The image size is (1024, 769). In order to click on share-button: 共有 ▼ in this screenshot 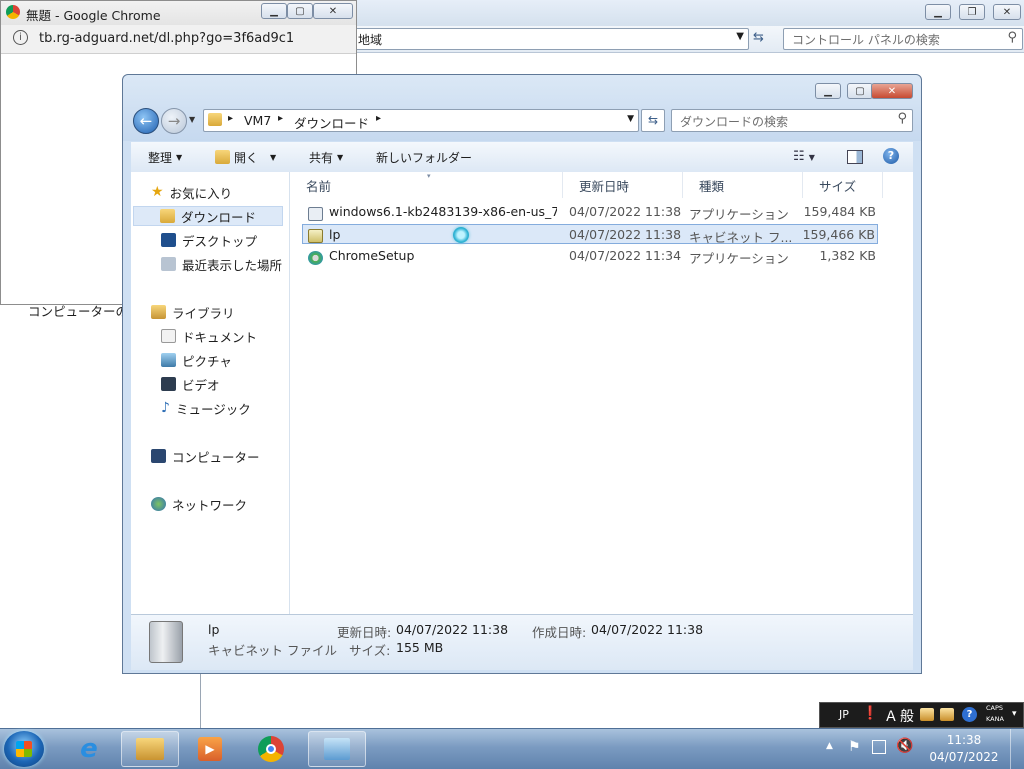, I will do `click(326, 157)`.